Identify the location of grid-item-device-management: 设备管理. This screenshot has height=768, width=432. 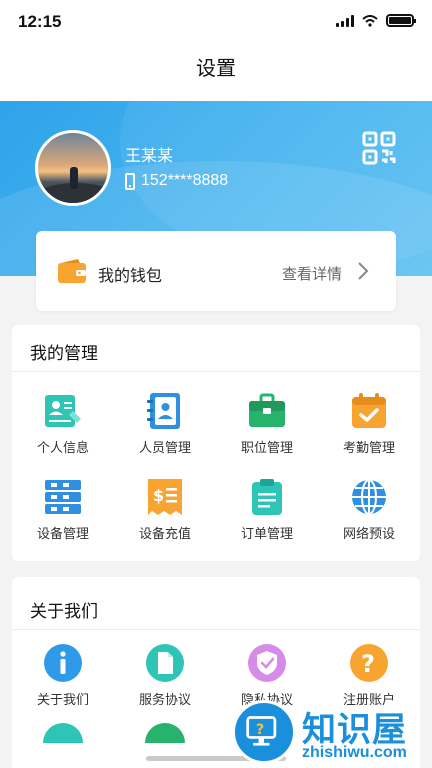
(63, 509).